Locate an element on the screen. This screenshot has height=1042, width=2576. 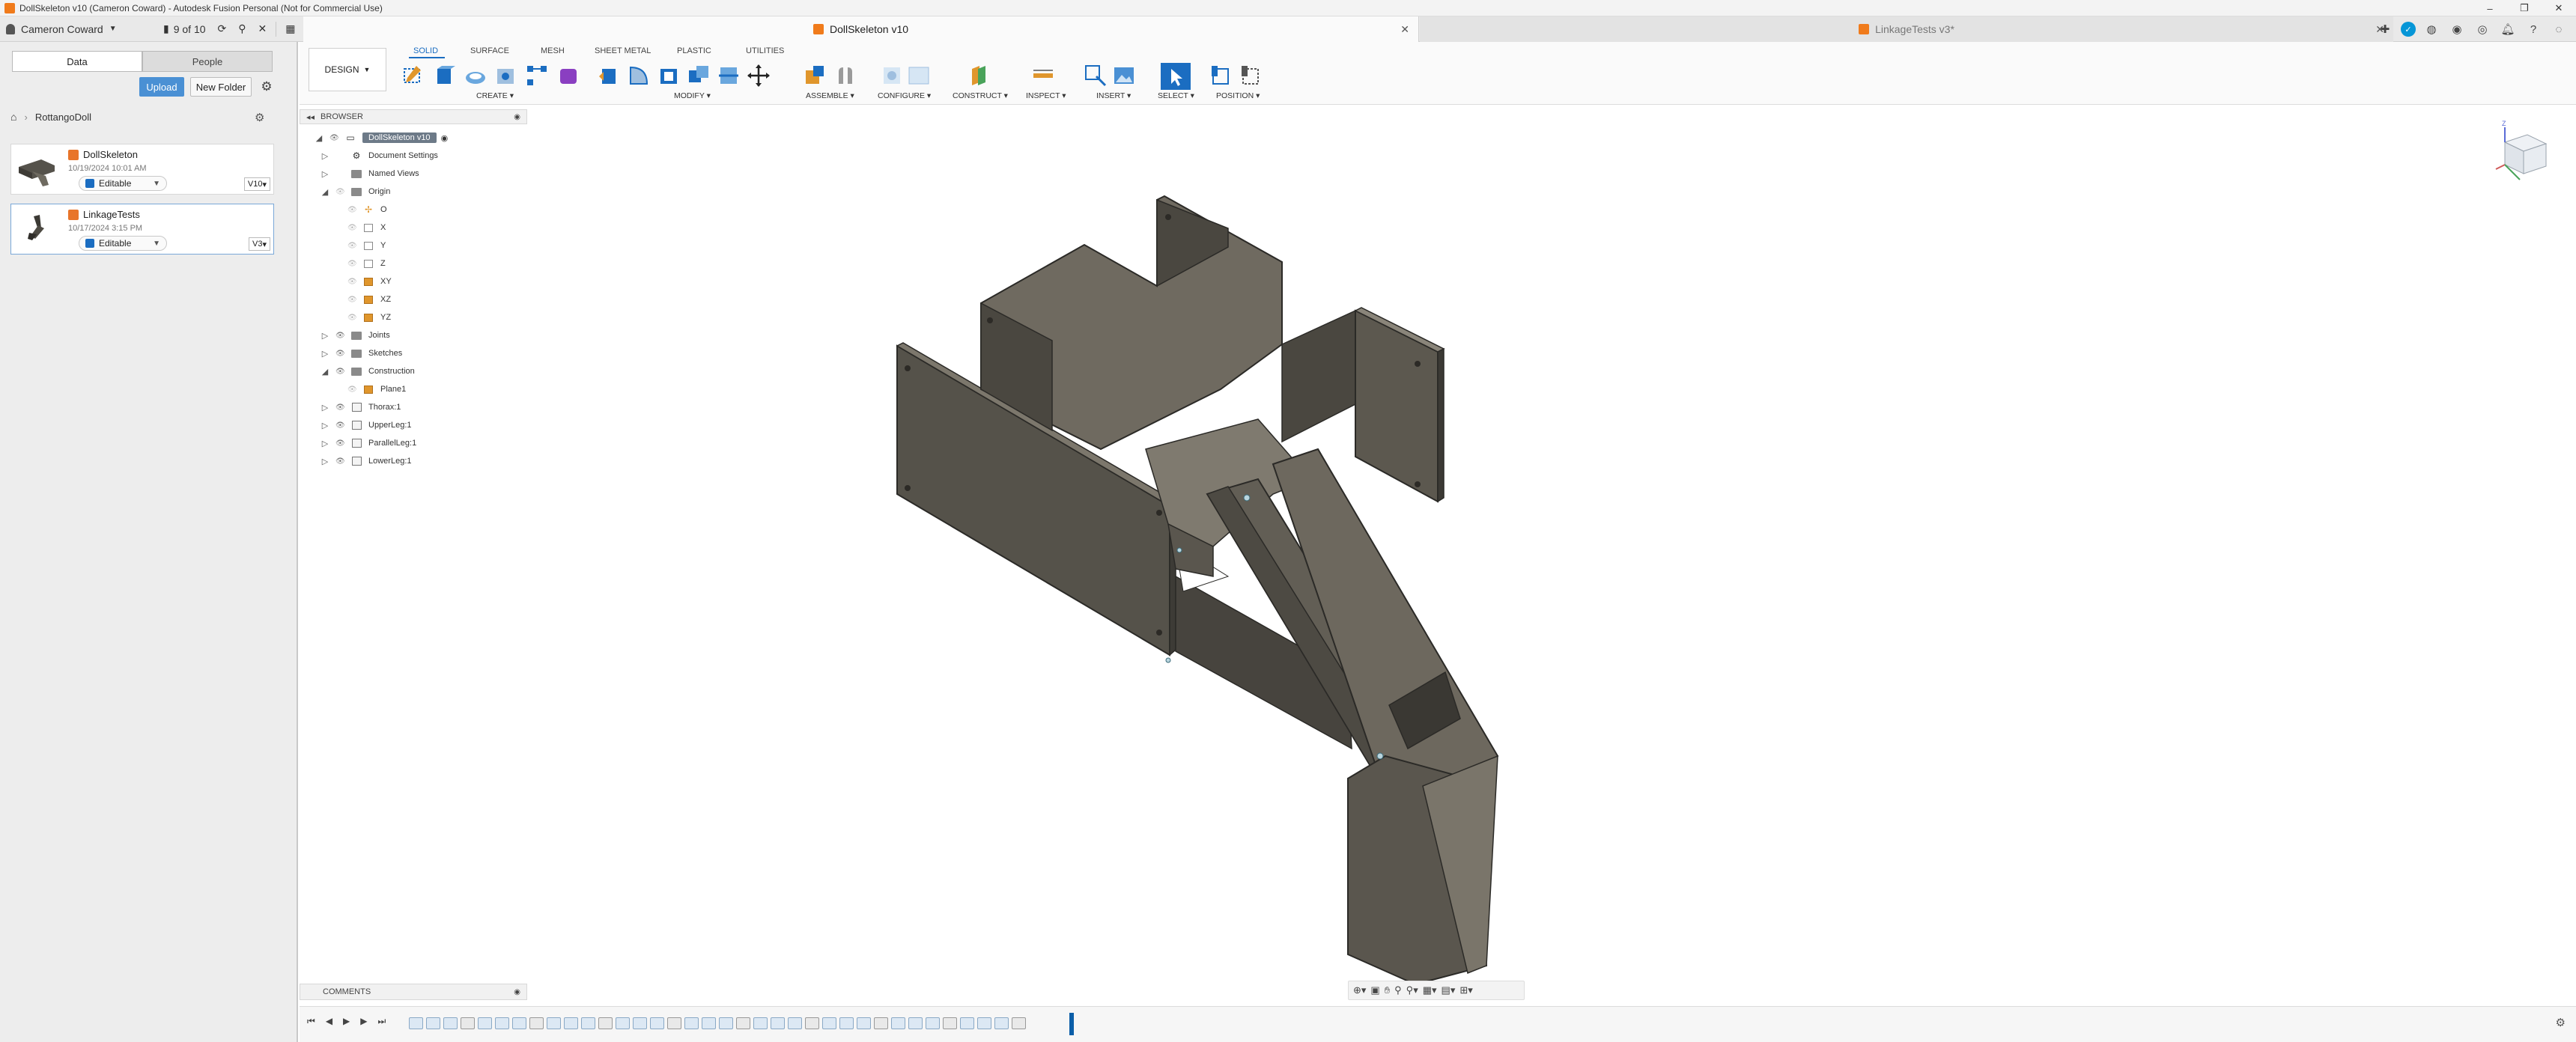
group-inspect: INSPECT ▾ is located at coordinates (1046, 96).